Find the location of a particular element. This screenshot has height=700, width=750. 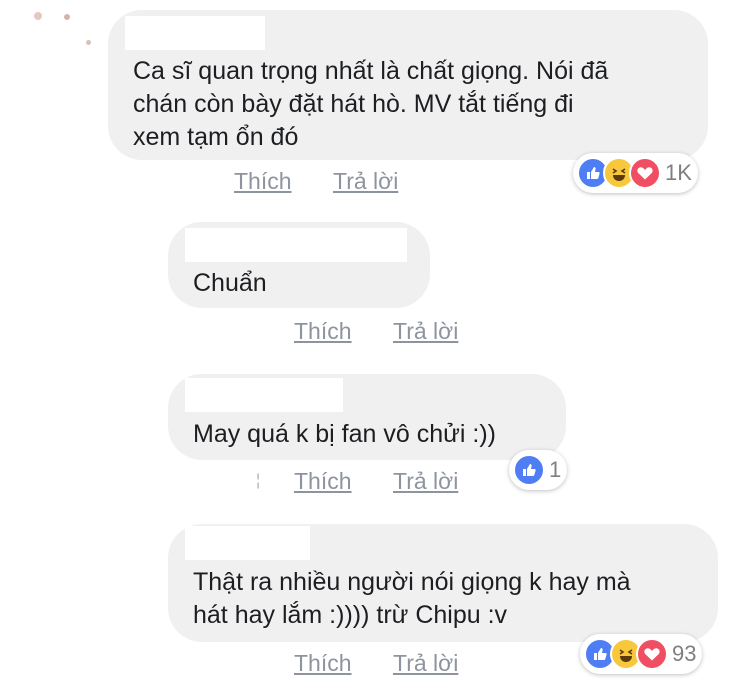

reaction-count: 93 is located at coordinates (684, 653).